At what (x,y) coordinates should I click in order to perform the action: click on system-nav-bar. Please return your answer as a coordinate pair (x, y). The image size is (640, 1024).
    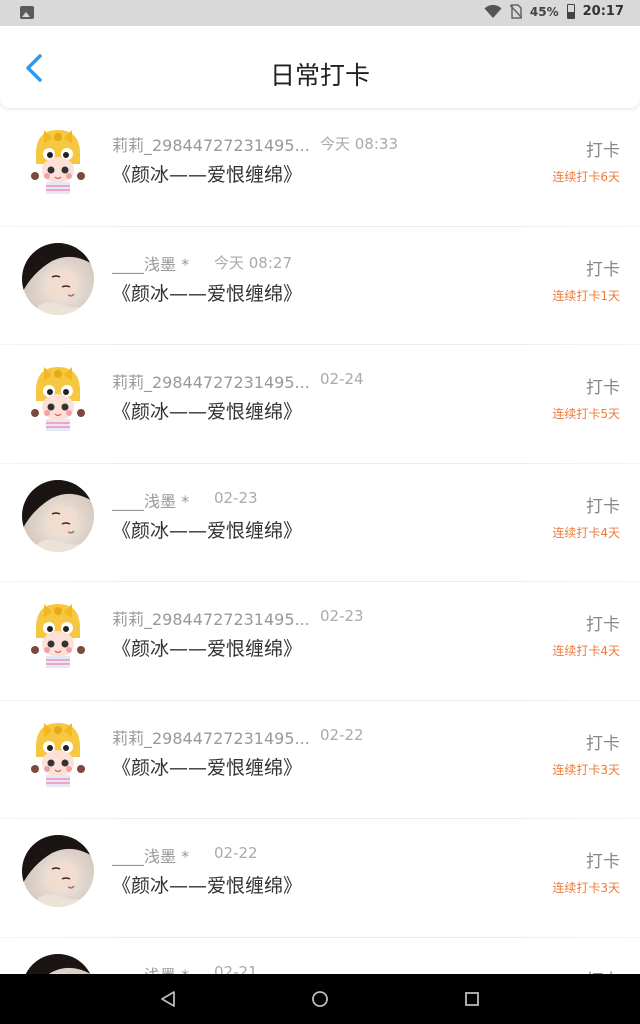
    Looking at the image, I should click on (320, 999).